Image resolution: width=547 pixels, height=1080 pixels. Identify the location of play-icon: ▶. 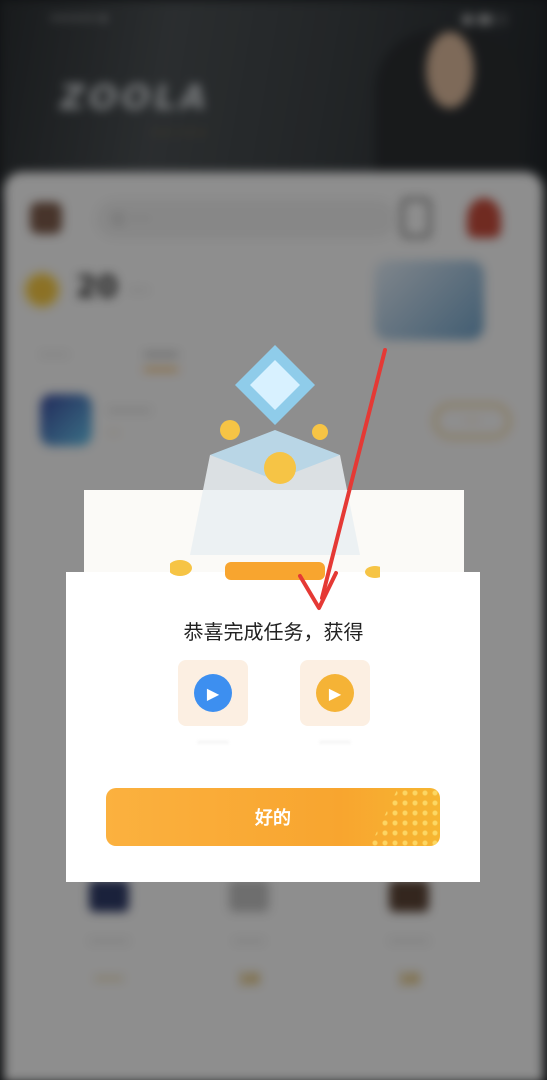
(213, 693).